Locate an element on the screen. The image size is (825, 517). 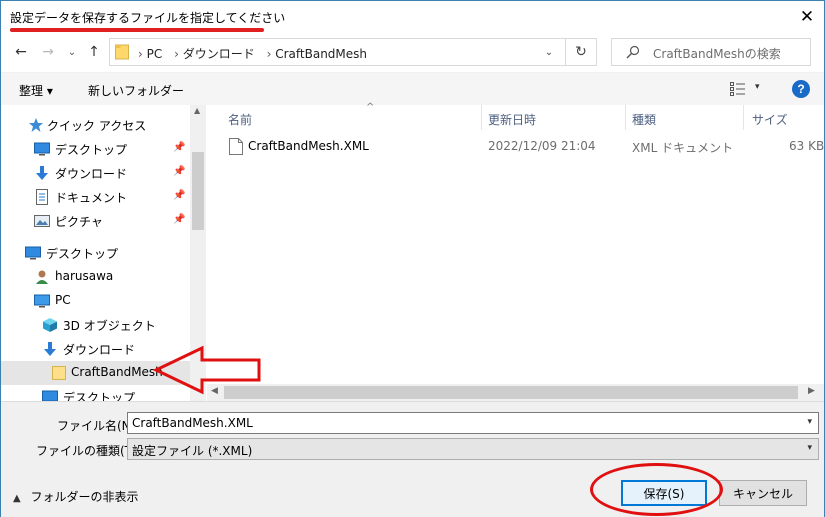
filetype-label: ファイルの種類(T): is located at coordinates (88, 451).